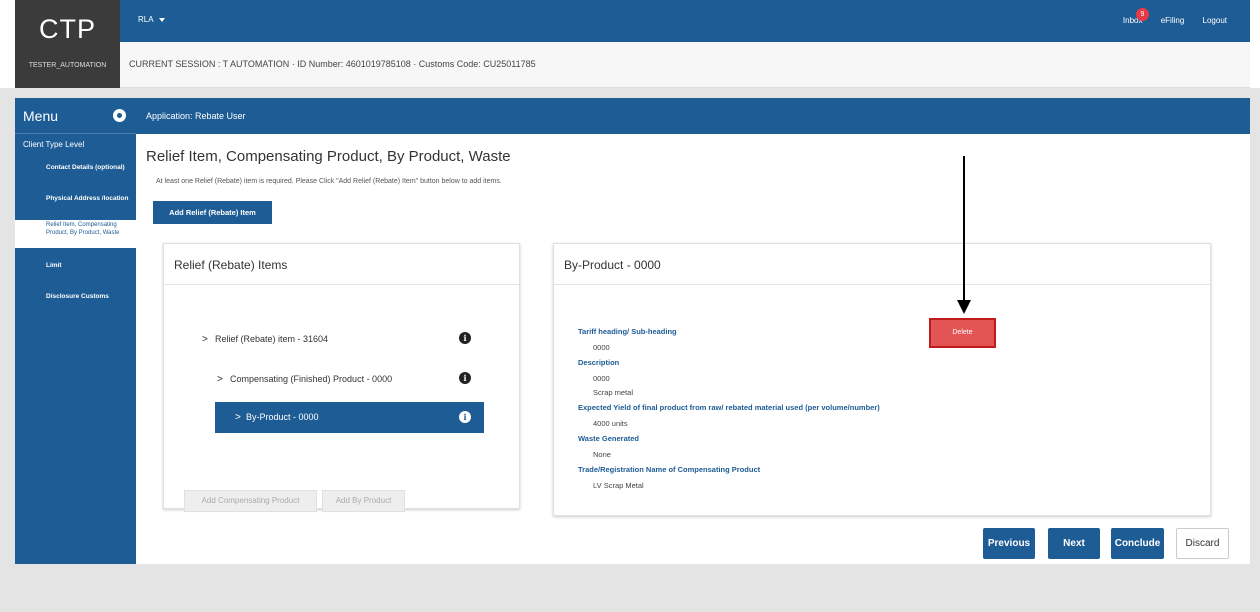  What do you see at coordinates (618, 485) in the screenshot?
I see `field-value-trade-name: LV Scrap Metal` at bounding box center [618, 485].